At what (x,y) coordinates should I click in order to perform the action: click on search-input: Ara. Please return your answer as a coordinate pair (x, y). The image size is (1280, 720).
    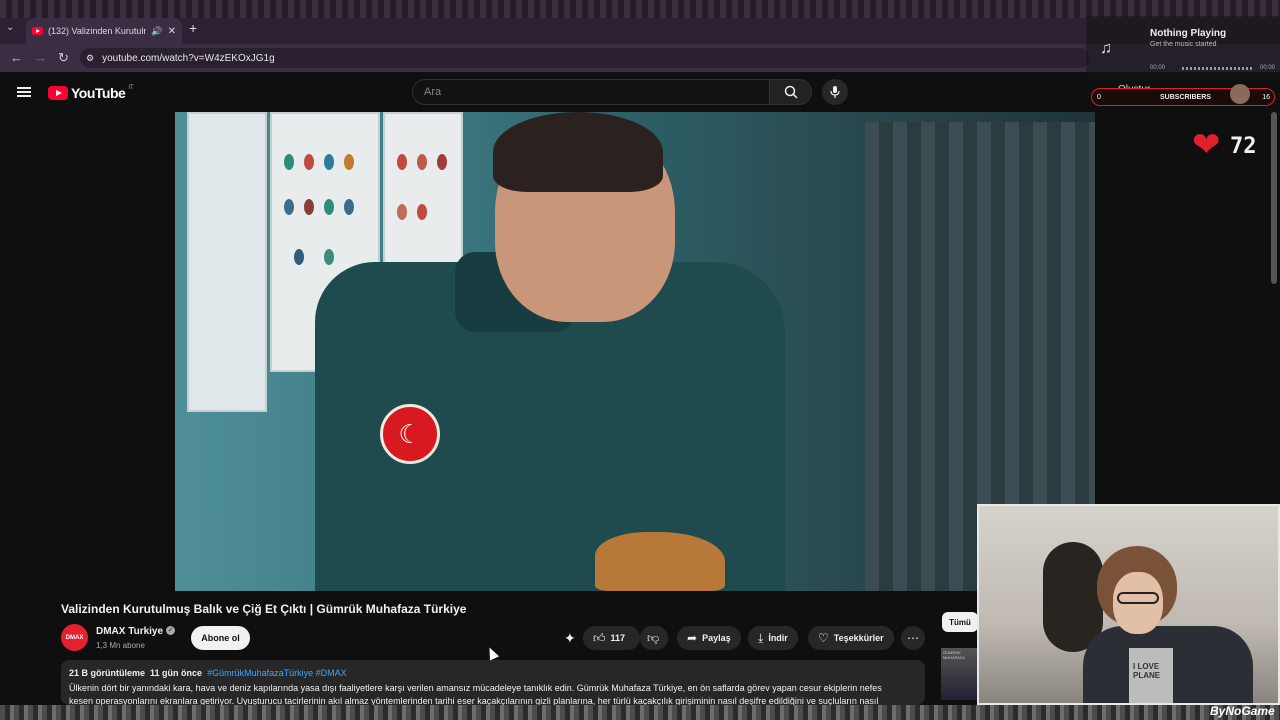
    Looking at the image, I should click on (591, 92).